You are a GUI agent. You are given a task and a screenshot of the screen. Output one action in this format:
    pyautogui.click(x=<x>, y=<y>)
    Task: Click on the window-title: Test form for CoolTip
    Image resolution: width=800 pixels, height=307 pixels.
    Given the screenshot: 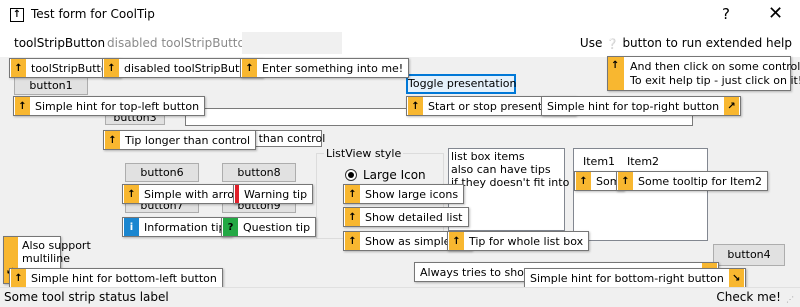 What is the action you would take?
    pyautogui.click(x=93, y=14)
    